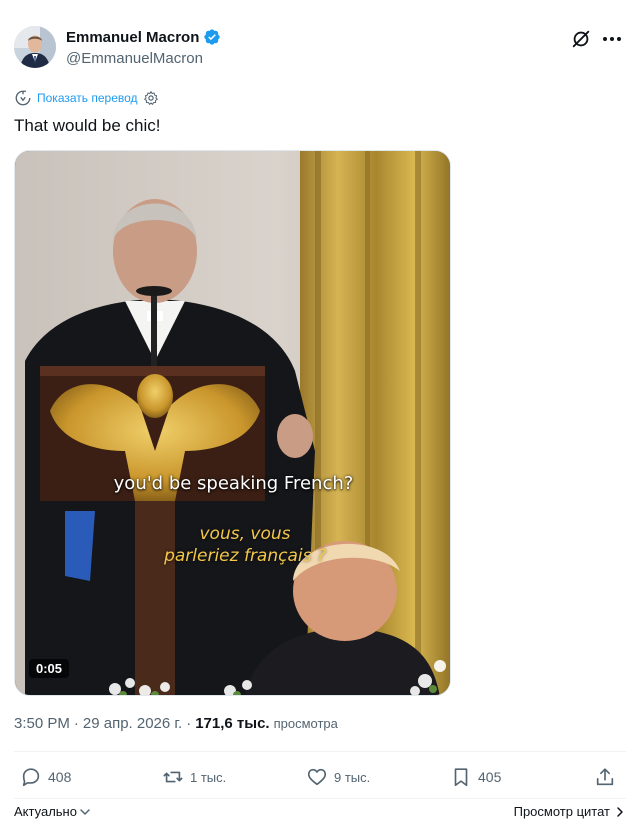  What do you see at coordinates (620, 811) in the screenshot?
I see `chevron-right-icon` at bounding box center [620, 811].